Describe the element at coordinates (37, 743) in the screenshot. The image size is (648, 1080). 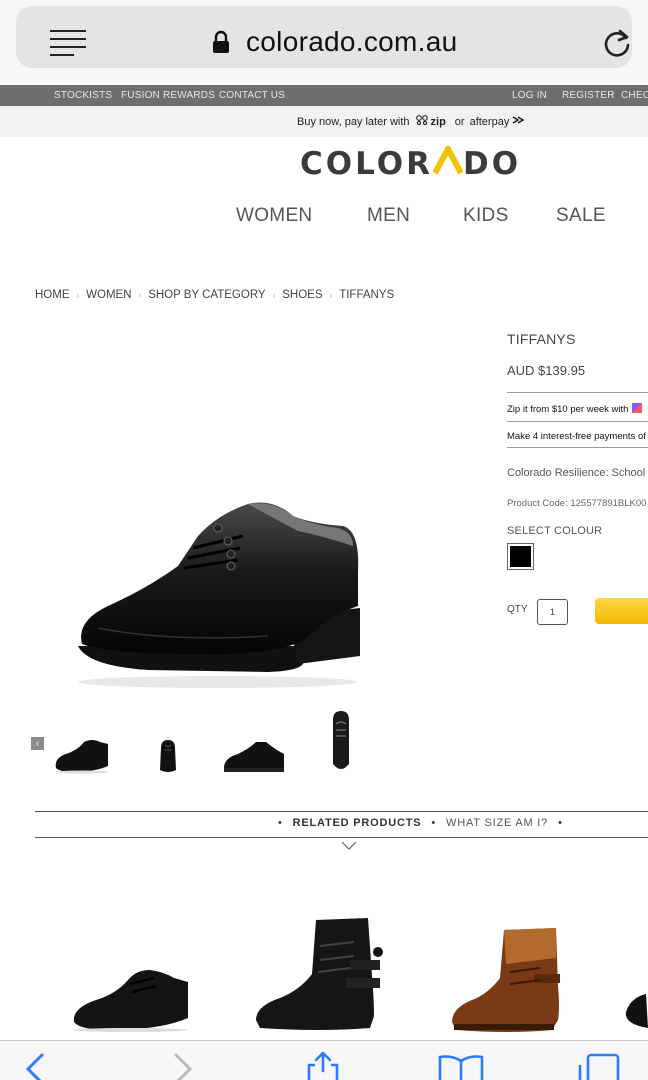
I see `thumbnail-prev-button: ‹` at that location.